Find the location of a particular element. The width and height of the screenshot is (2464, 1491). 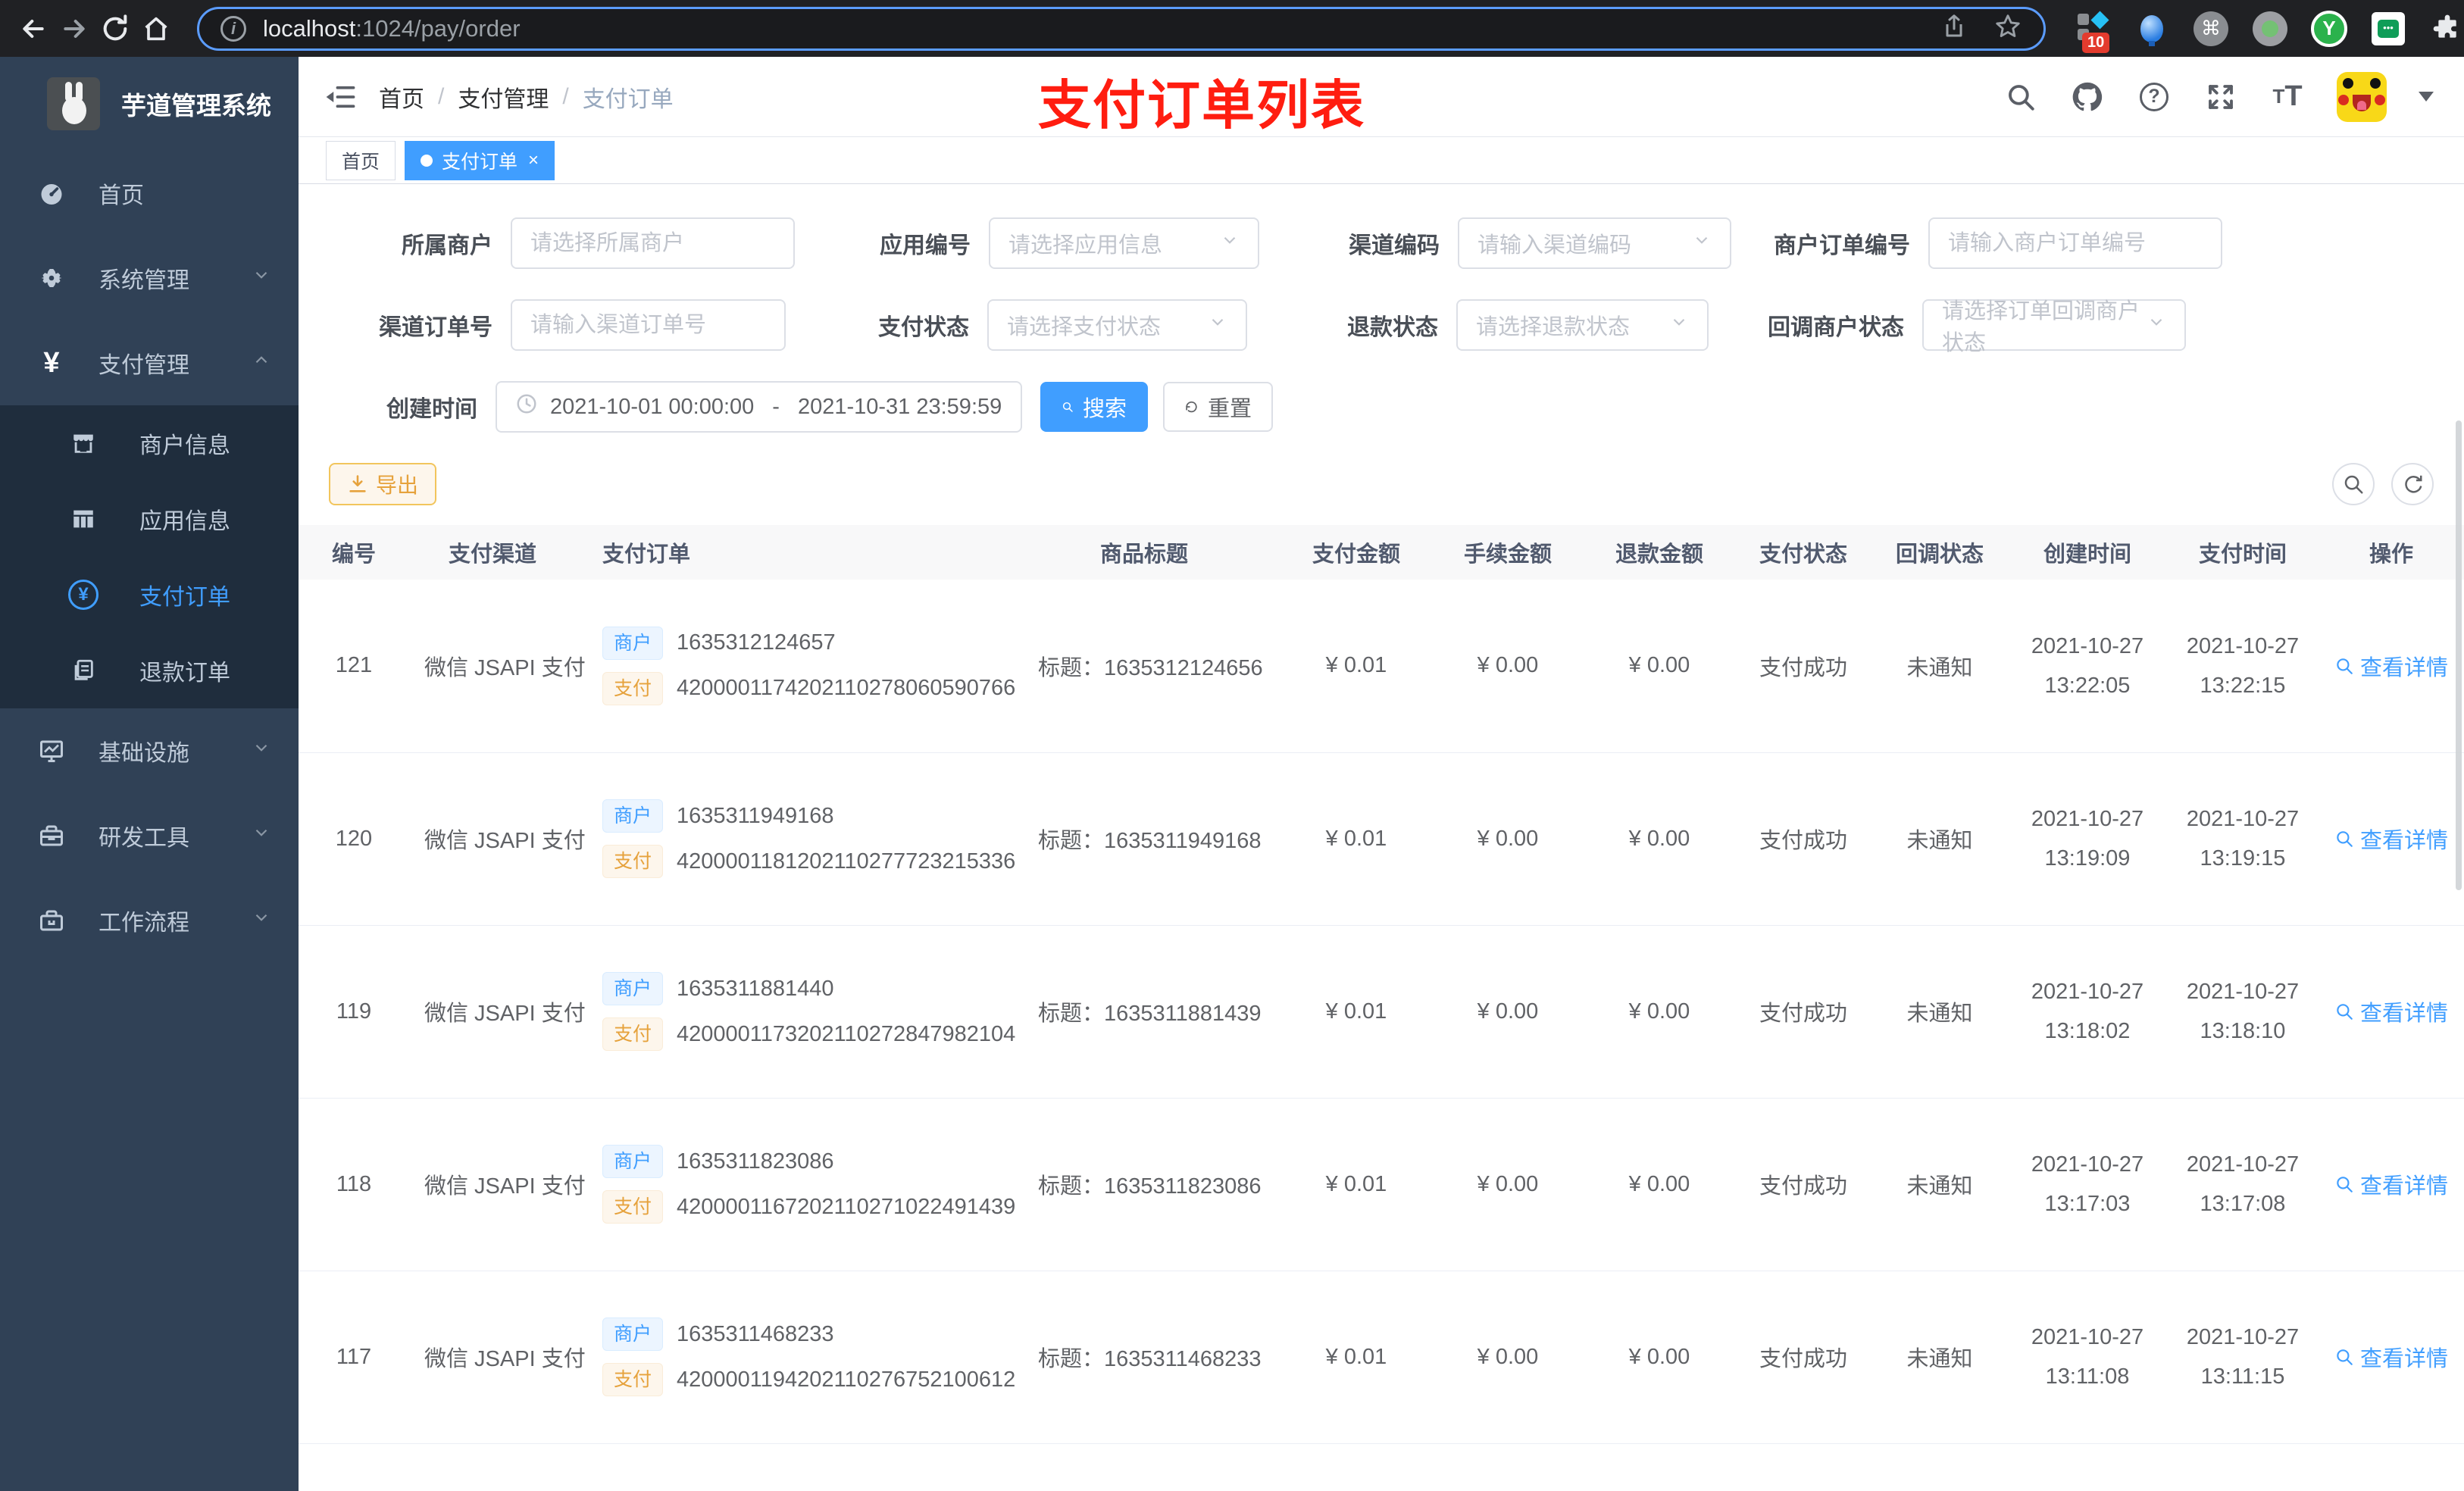

goods-title: 标题：1635311468233 is located at coordinates (1144, 1357).